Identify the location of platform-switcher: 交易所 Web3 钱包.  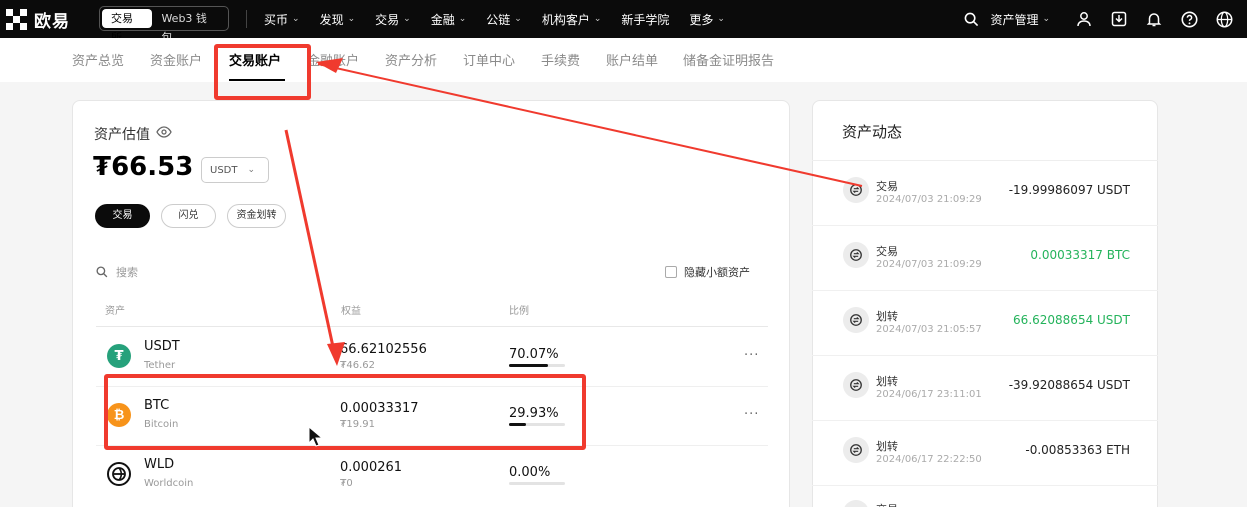
(164, 25).